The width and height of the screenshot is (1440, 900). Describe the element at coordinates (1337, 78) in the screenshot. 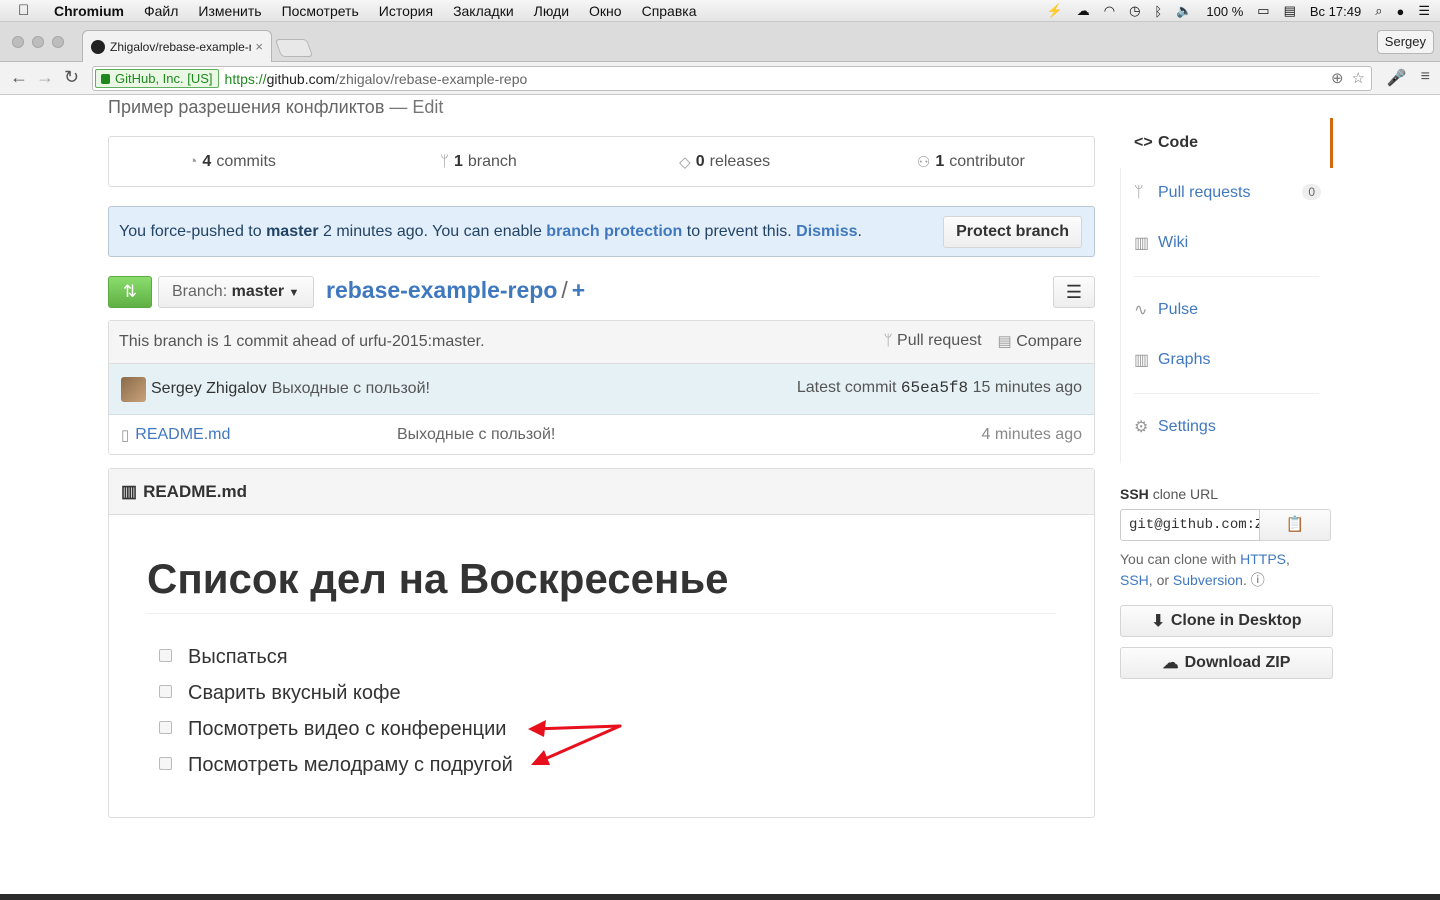

I see `zoom-icon: ⊕` at that location.